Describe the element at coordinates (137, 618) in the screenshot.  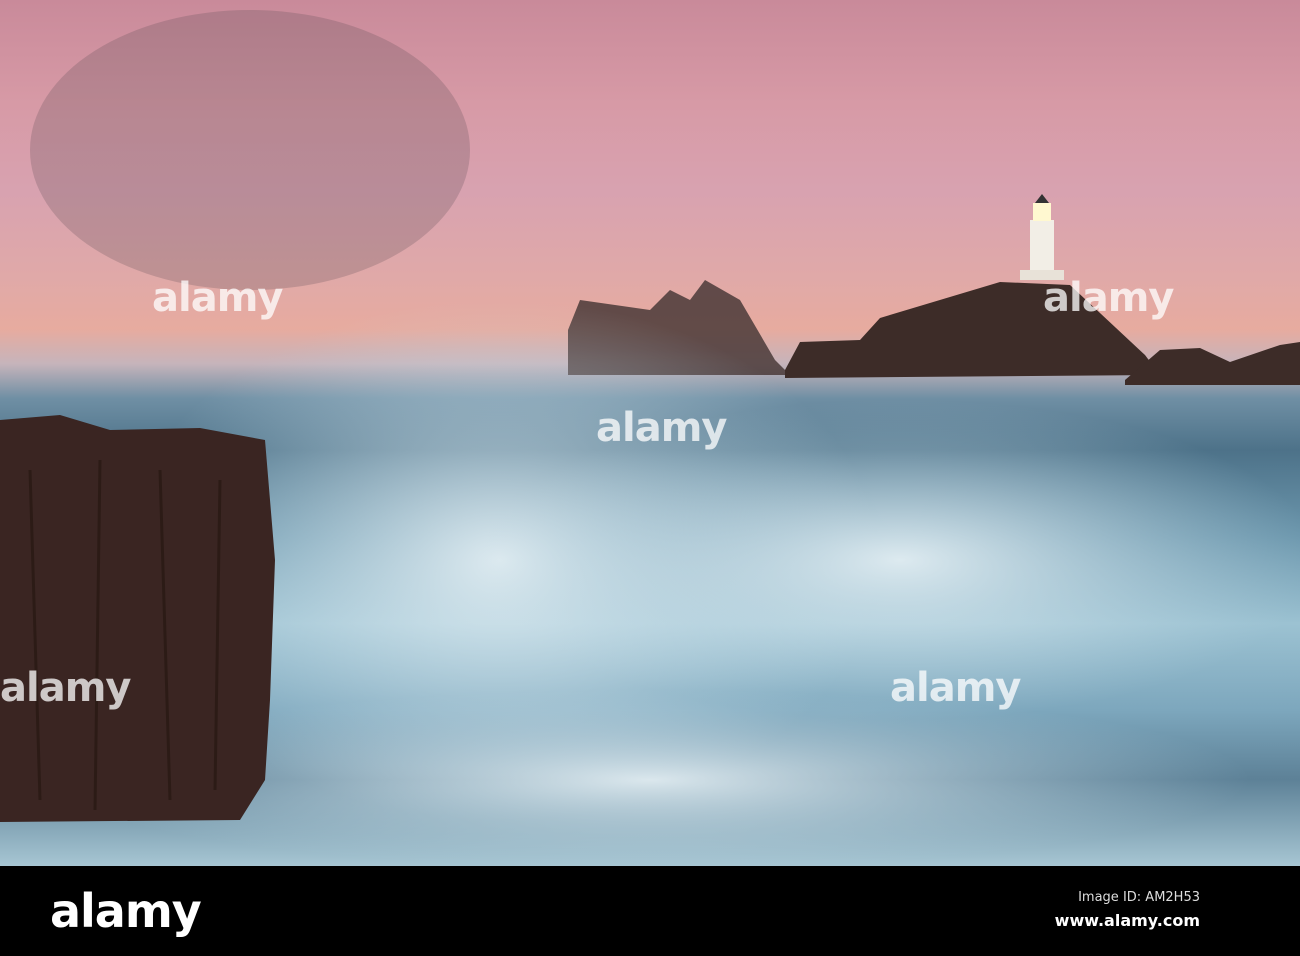
I see `foreground-rock` at that location.